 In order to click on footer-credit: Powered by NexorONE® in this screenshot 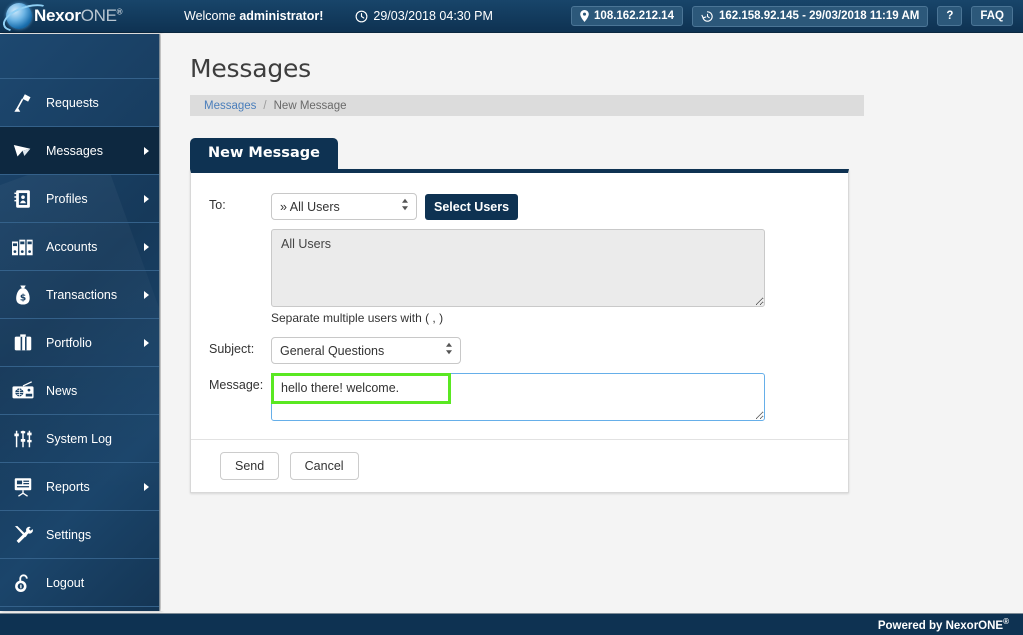, I will do `click(950, 624)`.